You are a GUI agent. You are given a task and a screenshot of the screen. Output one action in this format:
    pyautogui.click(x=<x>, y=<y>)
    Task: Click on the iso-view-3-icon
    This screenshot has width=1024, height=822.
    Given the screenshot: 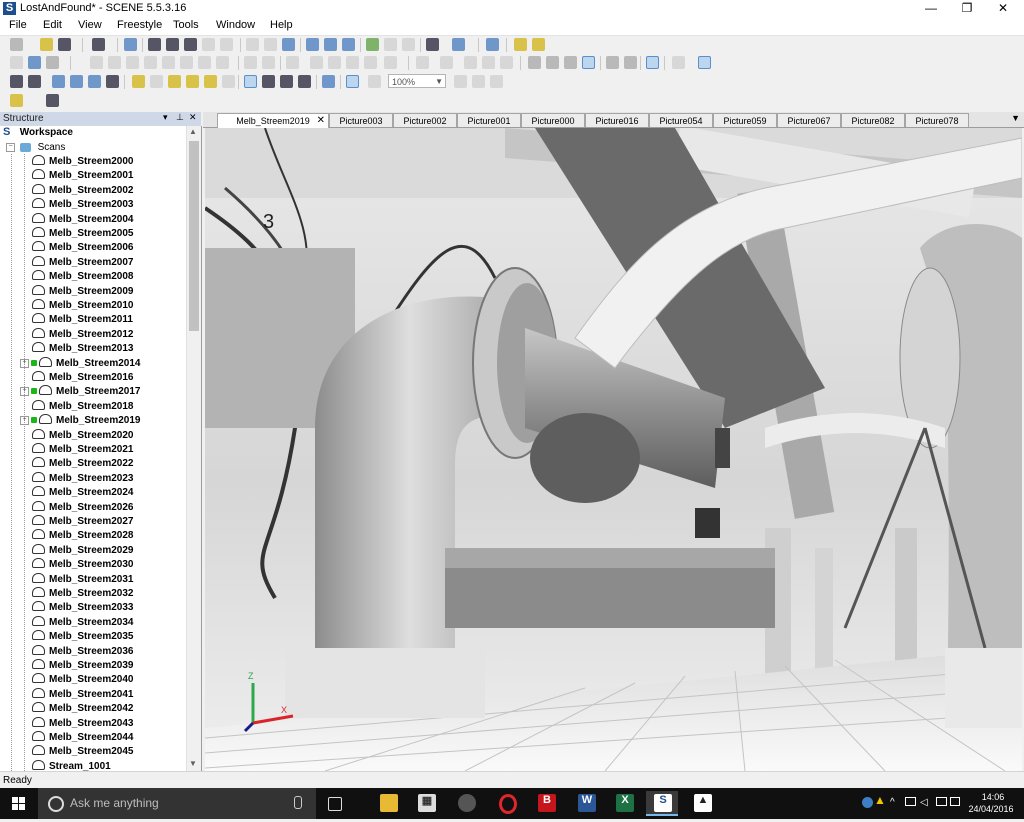 What is the action you would take?
    pyautogui.click(x=222, y=62)
    